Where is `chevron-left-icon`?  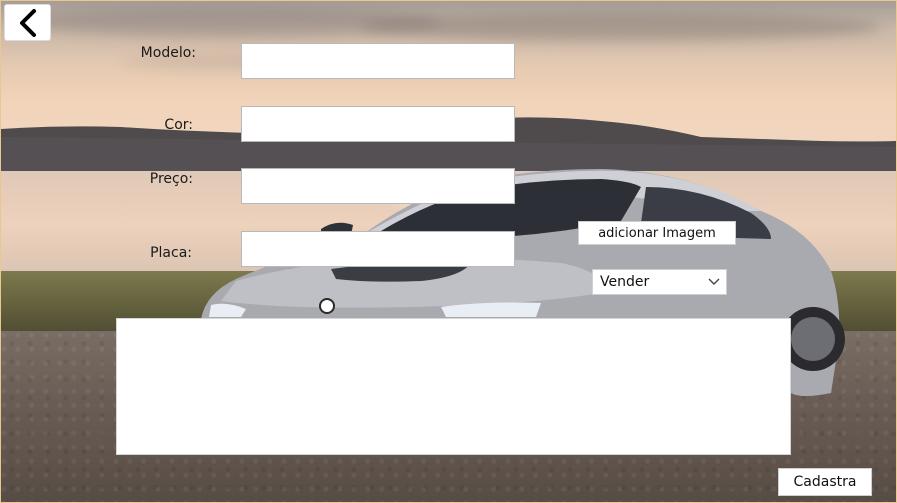
chevron-left-icon is located at coordinates (27, 22).